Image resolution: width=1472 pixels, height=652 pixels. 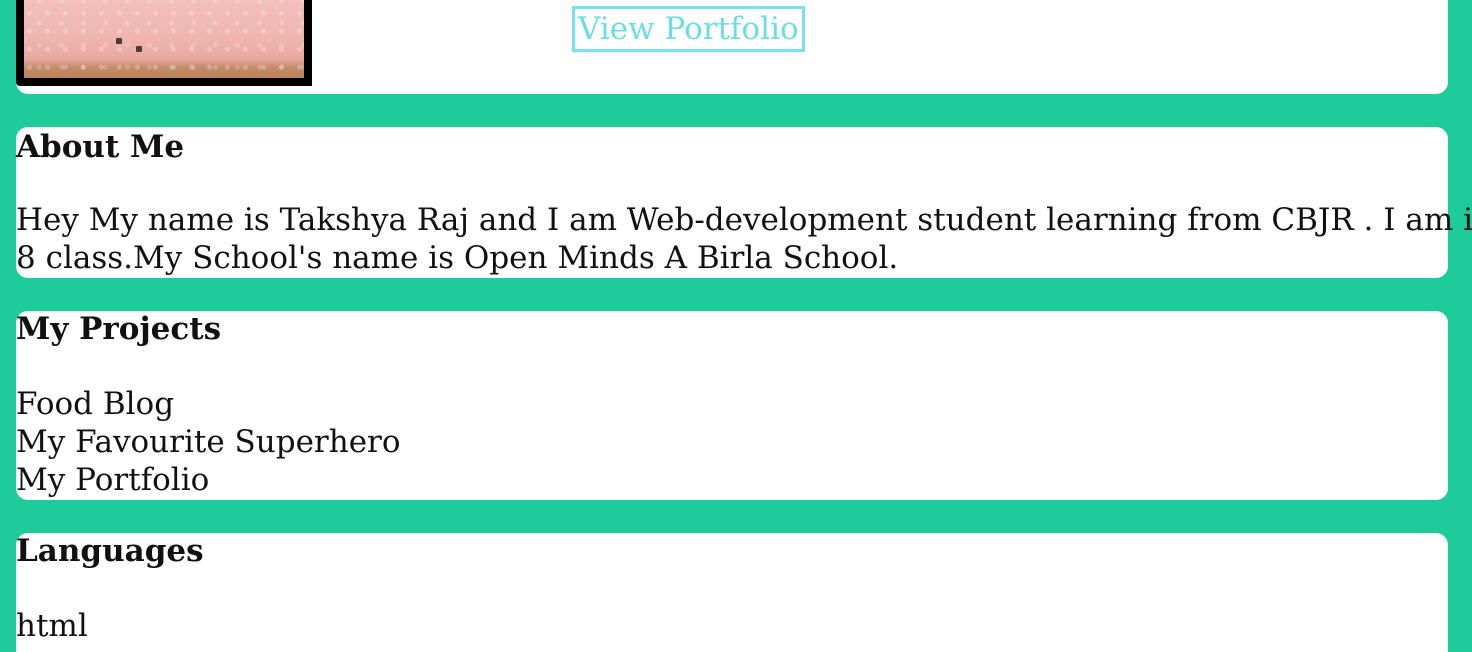 I want to click on project-item-food-blog: Food Blog, so click(x=95, y=404).